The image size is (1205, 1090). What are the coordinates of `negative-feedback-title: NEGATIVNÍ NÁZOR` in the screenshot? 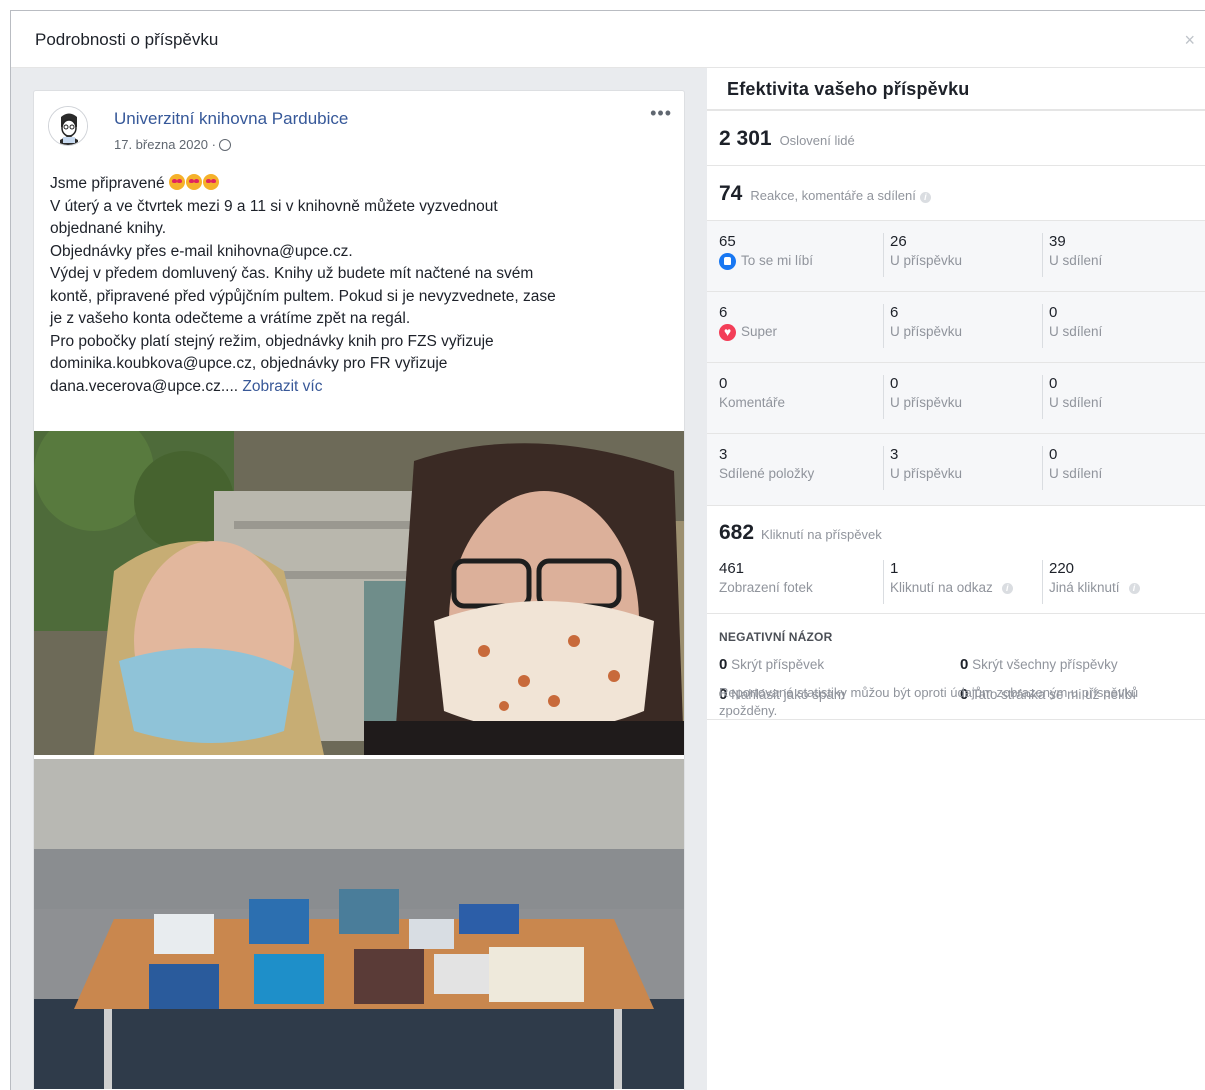 It's located at (776, 637).